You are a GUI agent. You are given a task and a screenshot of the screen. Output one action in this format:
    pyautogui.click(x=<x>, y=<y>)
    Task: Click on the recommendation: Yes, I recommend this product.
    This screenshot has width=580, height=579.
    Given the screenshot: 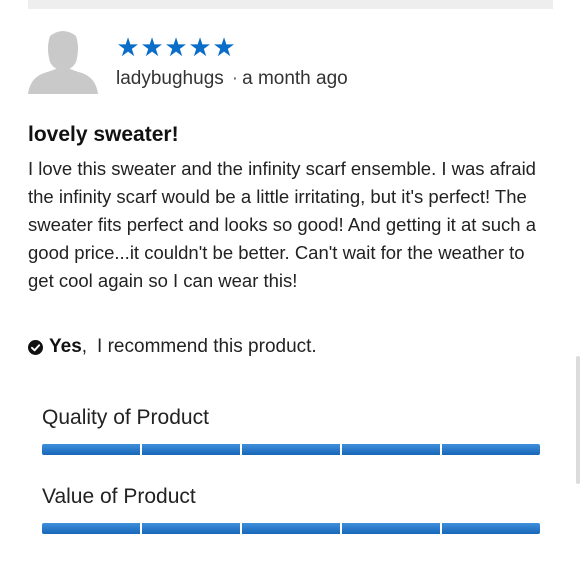 What is the action you would take?
    pyautogui.click(x=290, y=347)
    